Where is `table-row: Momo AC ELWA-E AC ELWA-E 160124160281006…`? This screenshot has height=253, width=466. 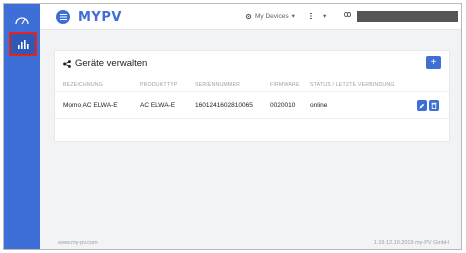
table-row: Momo AC ELWA-E AC ELWA-E 160124160281006… is located at coordinates (252, 105).